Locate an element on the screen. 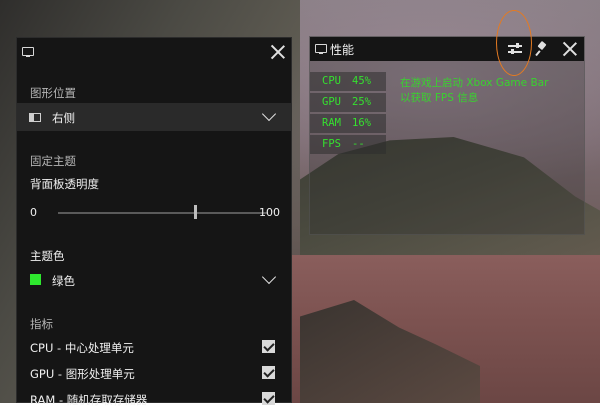 The height and width of the screenshot is (408, 600). opacity-slider-track is located at coordinates (163, 213).